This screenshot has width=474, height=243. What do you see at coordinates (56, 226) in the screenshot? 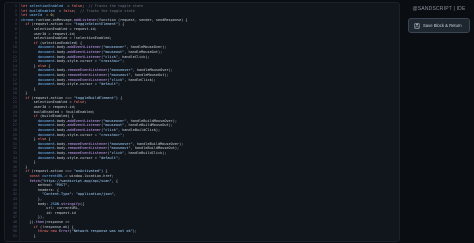
I see `code-token: (!response.ok) {` at bounding box center [56, 226].